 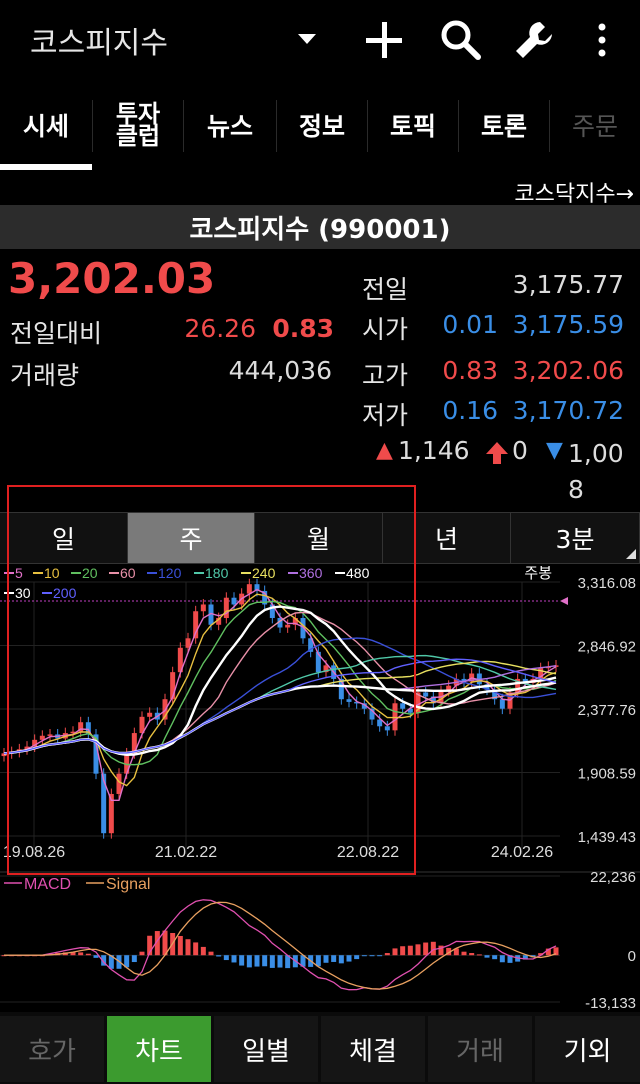 What do you see at coordinates (320, 227) in the screenshot?
I see `index-name: 코스피지수 (990001)` at bounding box center [320, 227].